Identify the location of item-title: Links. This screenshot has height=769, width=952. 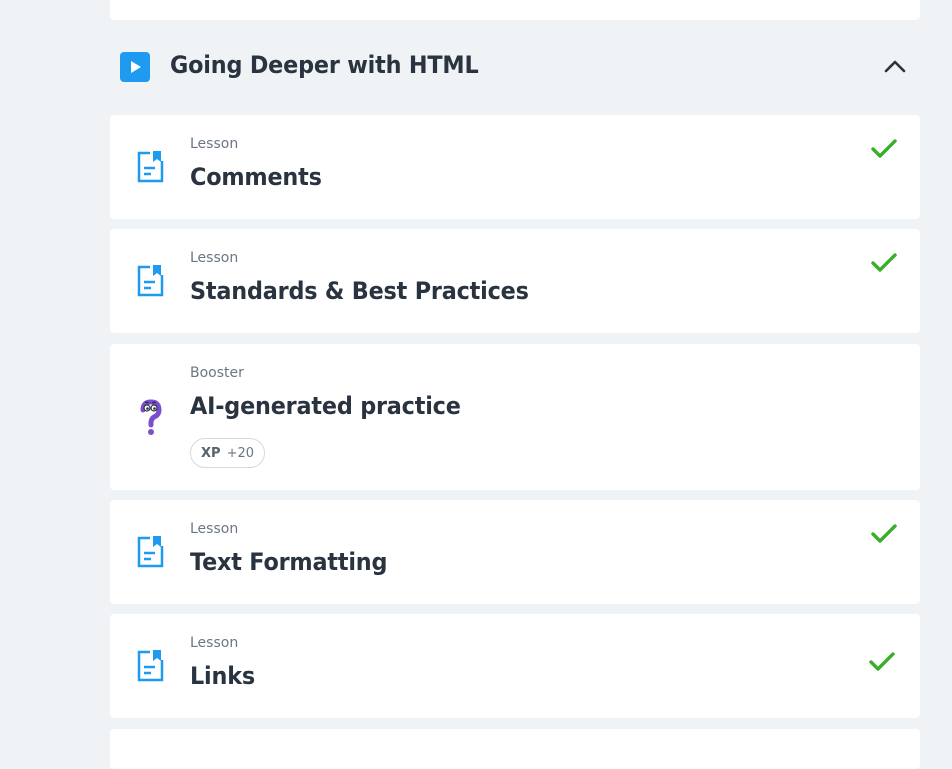
(222, 676).